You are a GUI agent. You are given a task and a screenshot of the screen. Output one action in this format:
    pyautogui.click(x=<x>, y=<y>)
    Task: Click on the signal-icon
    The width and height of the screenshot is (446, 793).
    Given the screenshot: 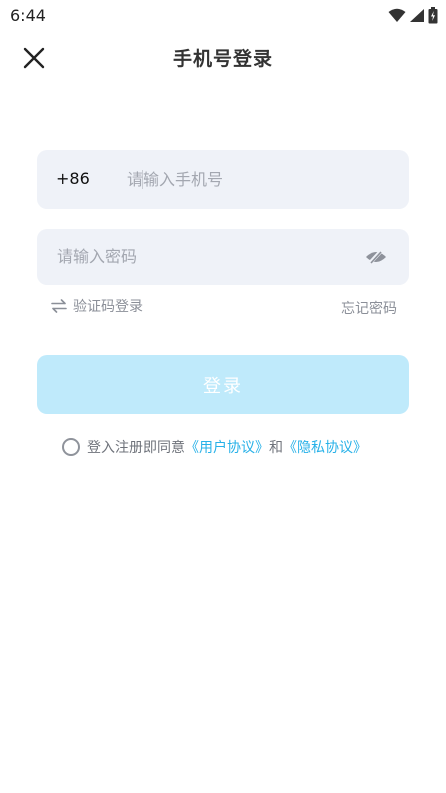 What is the action you would take?
    pyautogui.click(x=417, y=15)
    